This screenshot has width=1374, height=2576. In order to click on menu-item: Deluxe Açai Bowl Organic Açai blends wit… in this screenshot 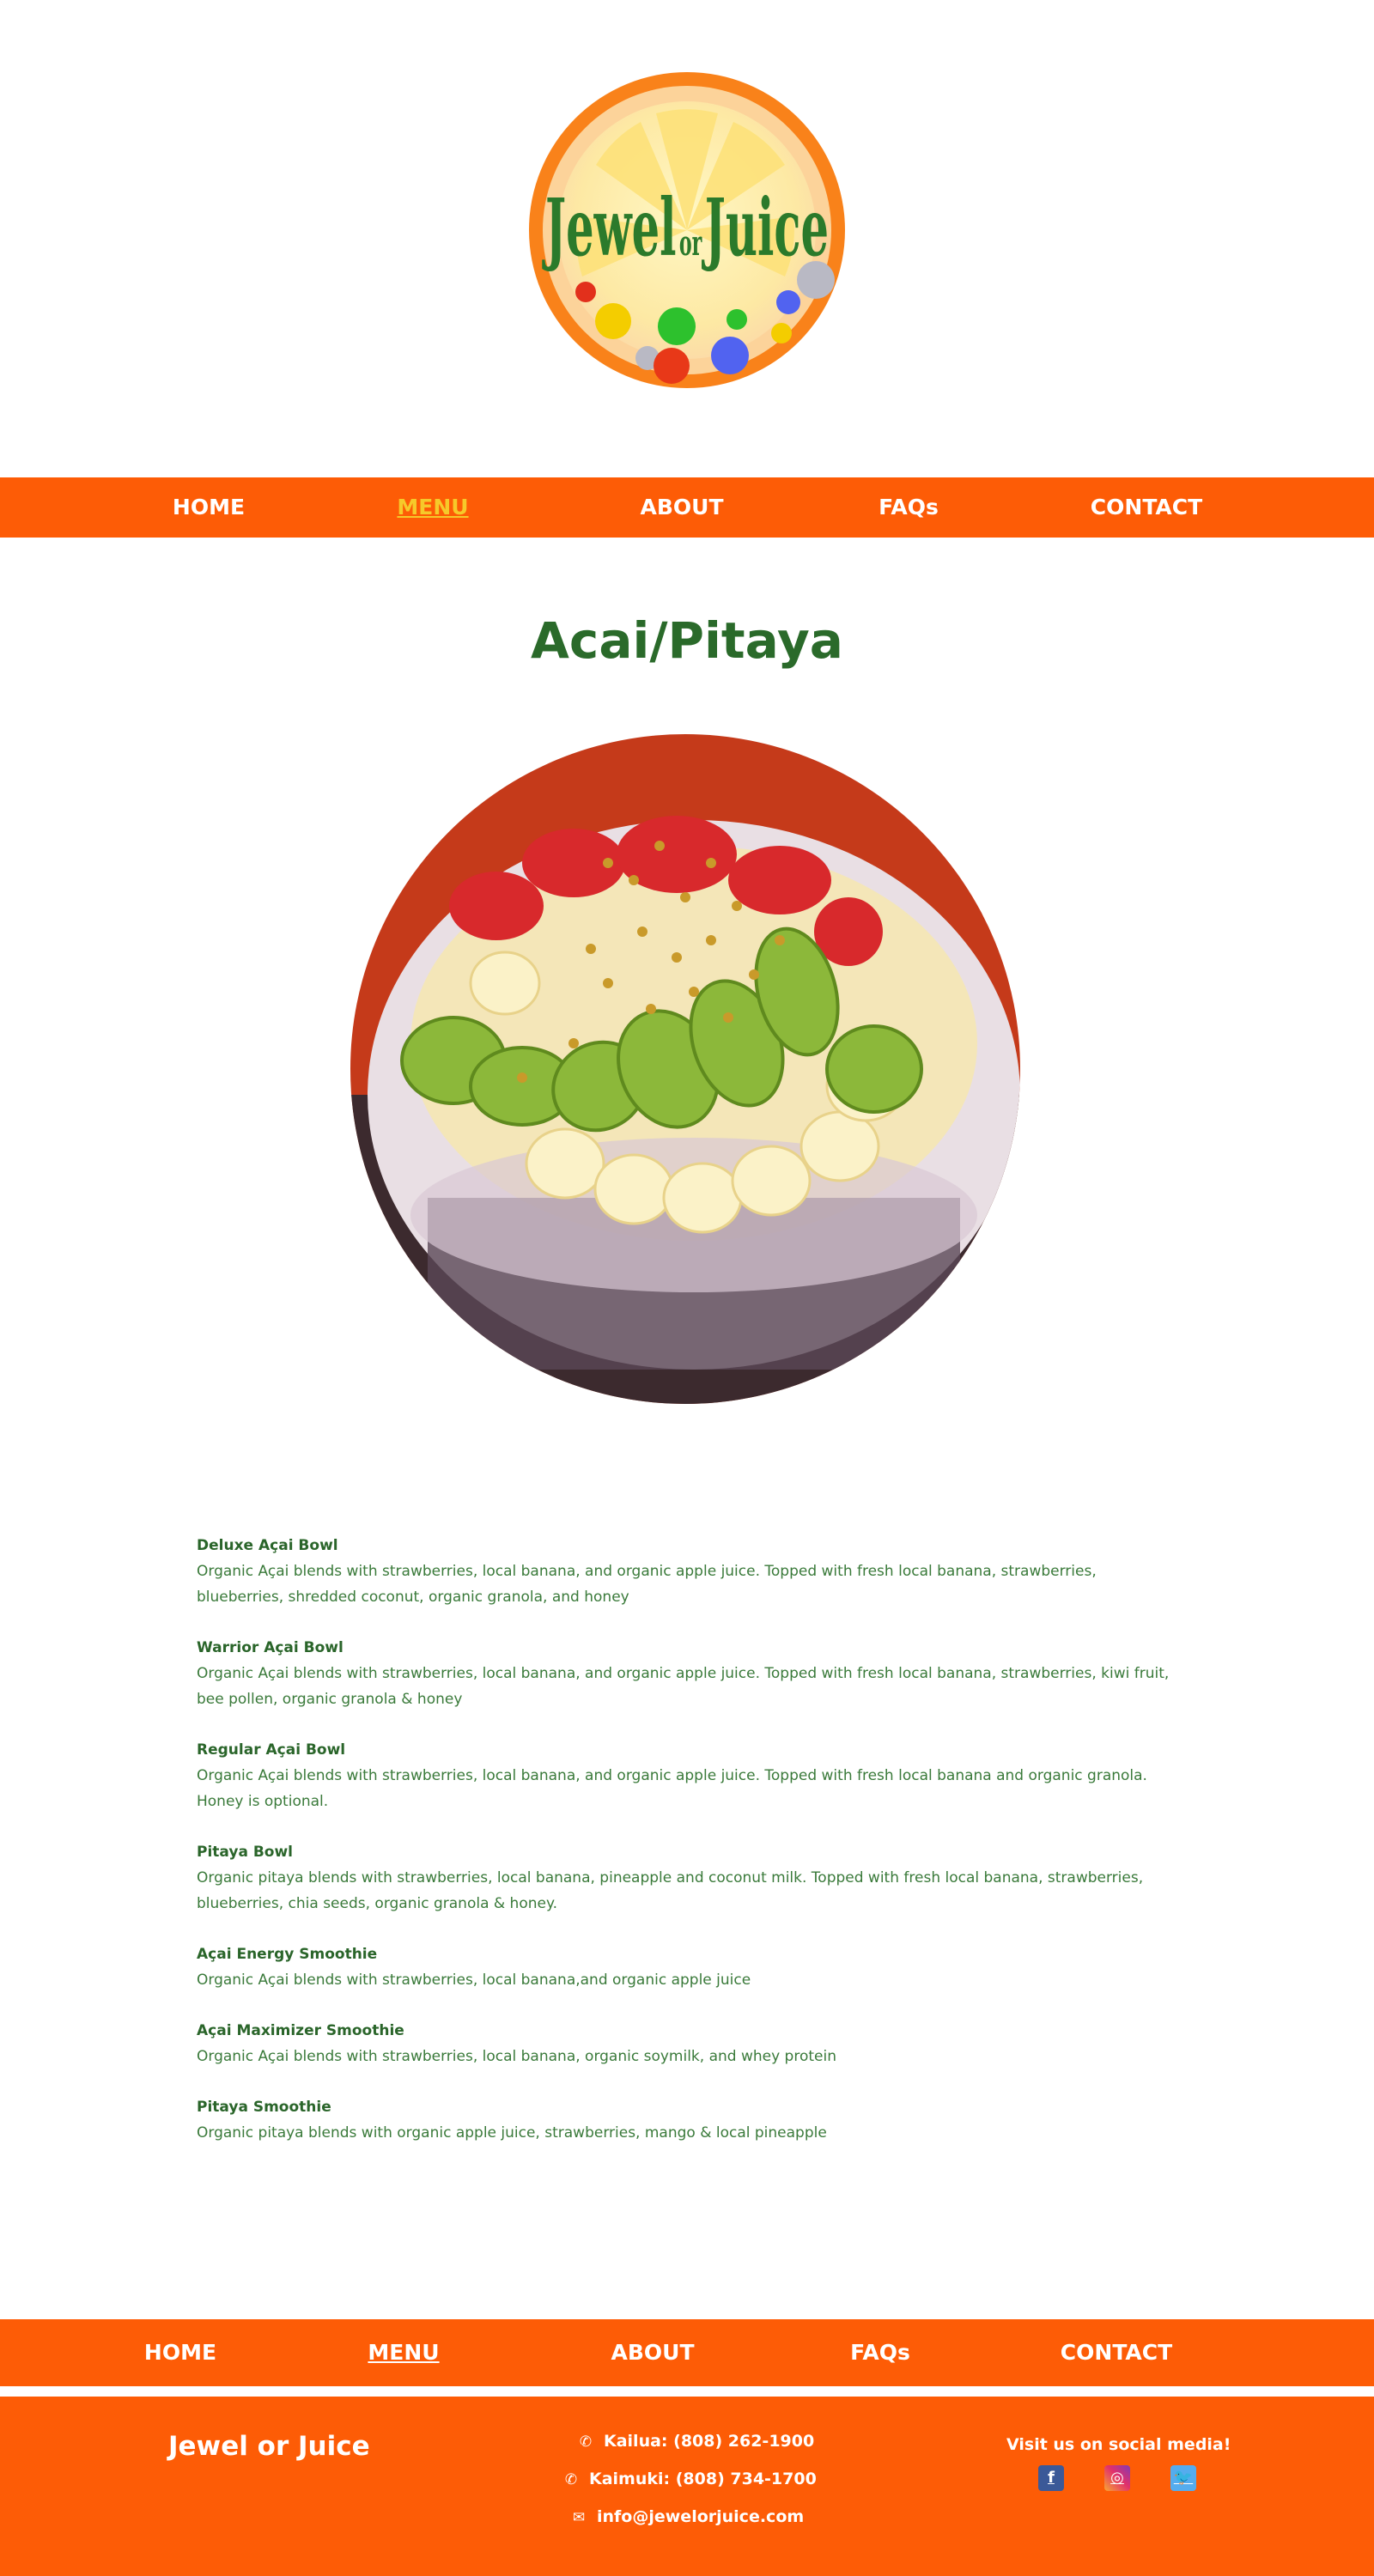, I will do `click(687, 1572)`.